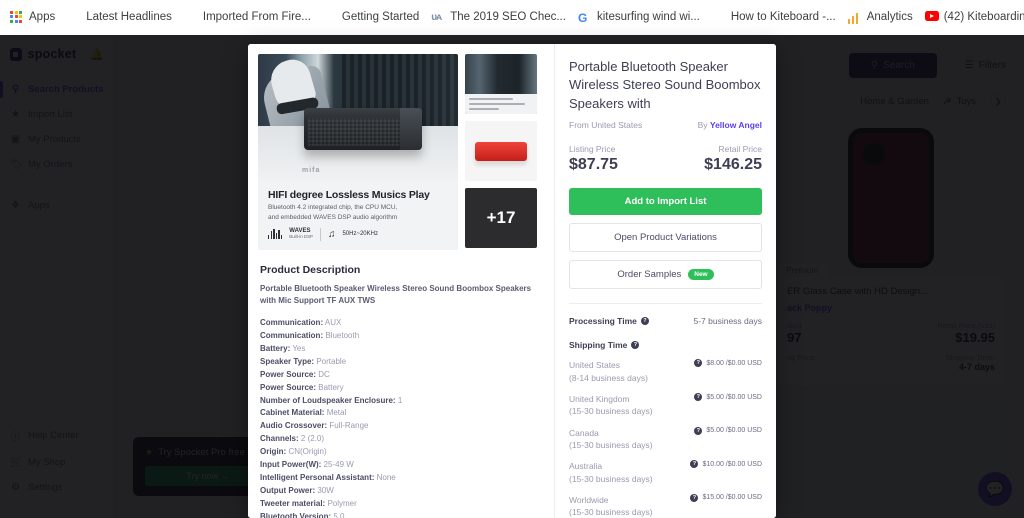 The width and height of the screenshot is (1024, 518). Describe the element at coordinates (665, 202) in the screenshot. I see `add-to-import-list-button: Add to Import List` at that location.